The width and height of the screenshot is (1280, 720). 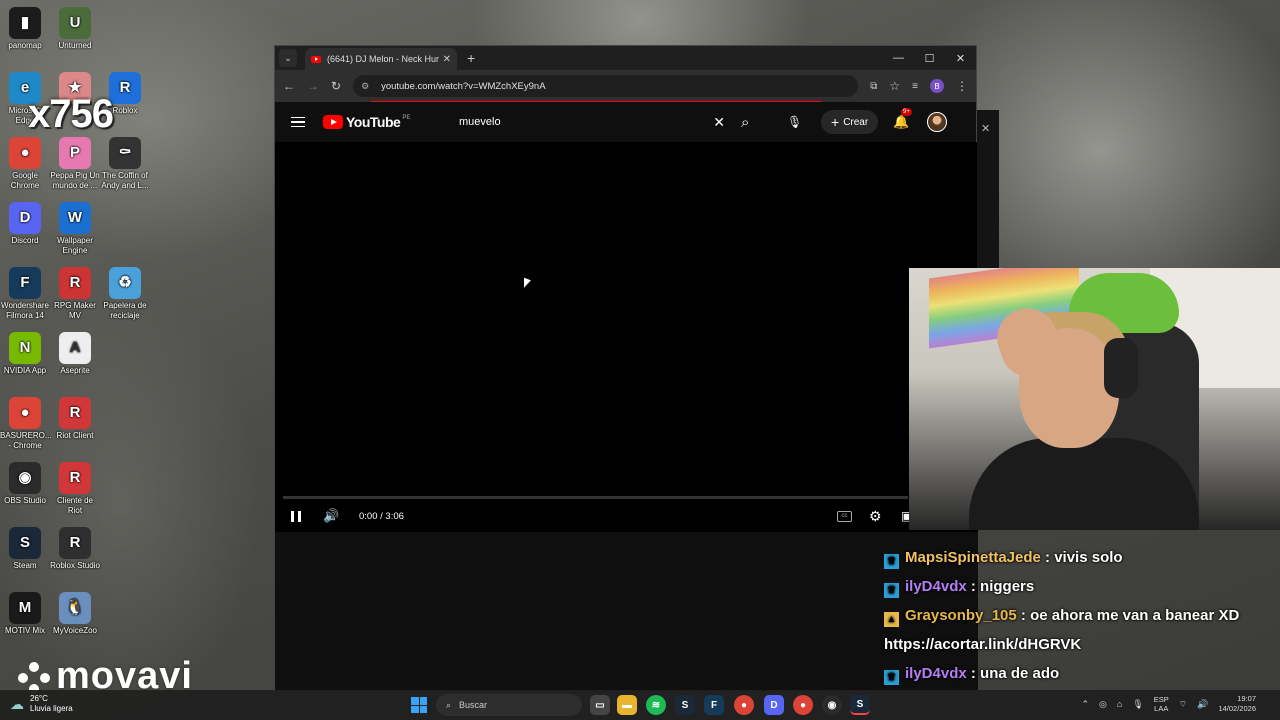 What do you see at coordinates (298, 122) in the screenshot?
I see `hamburger-menu-icon` at bounding box center [298, 122].